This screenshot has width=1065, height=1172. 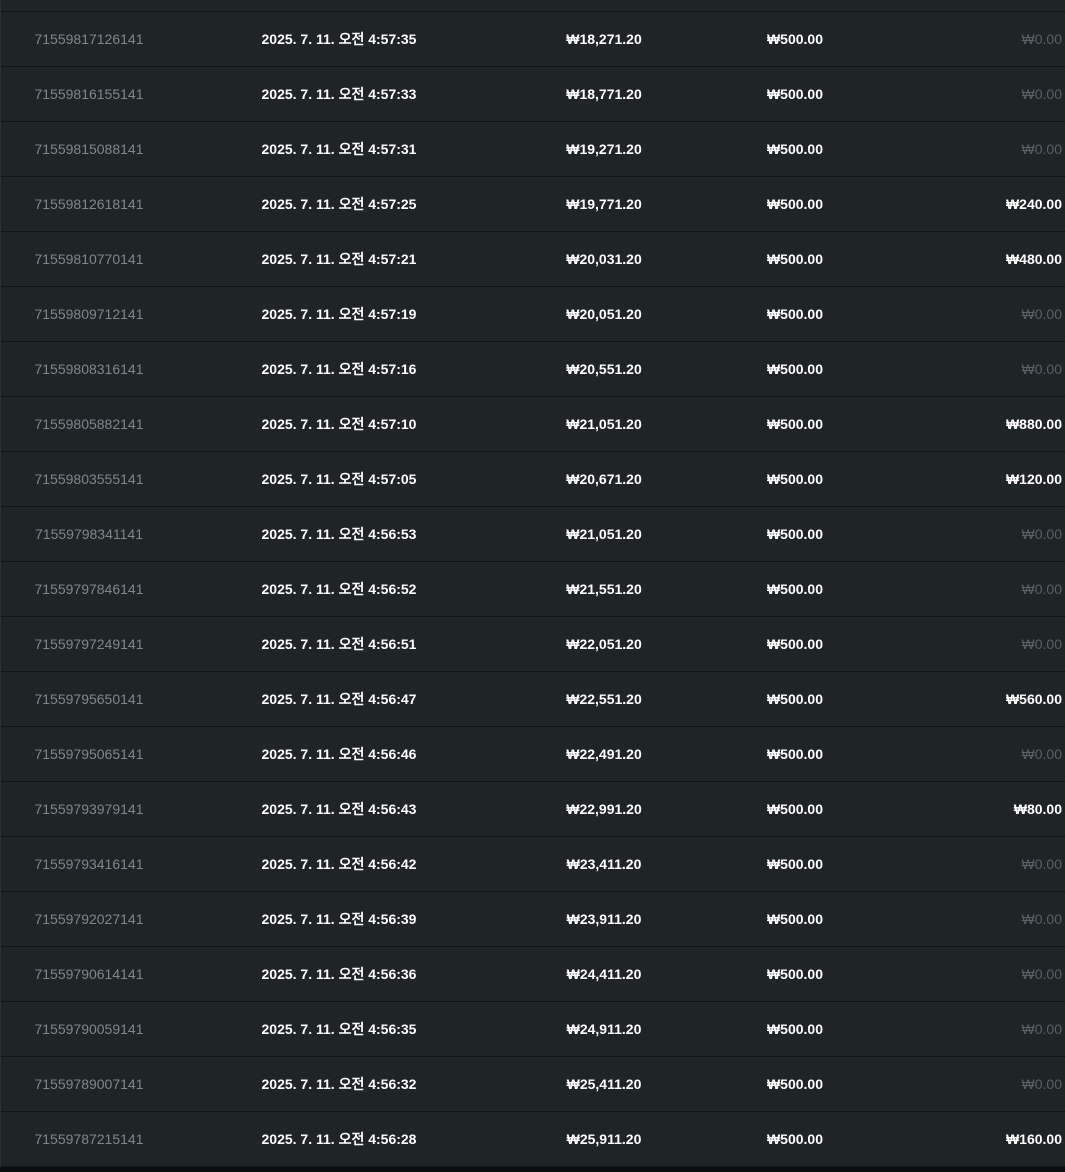 I want to click on timestamp-cell: 2025. 7. 11. 오전 4:57:21, so click(x=339, y=259).